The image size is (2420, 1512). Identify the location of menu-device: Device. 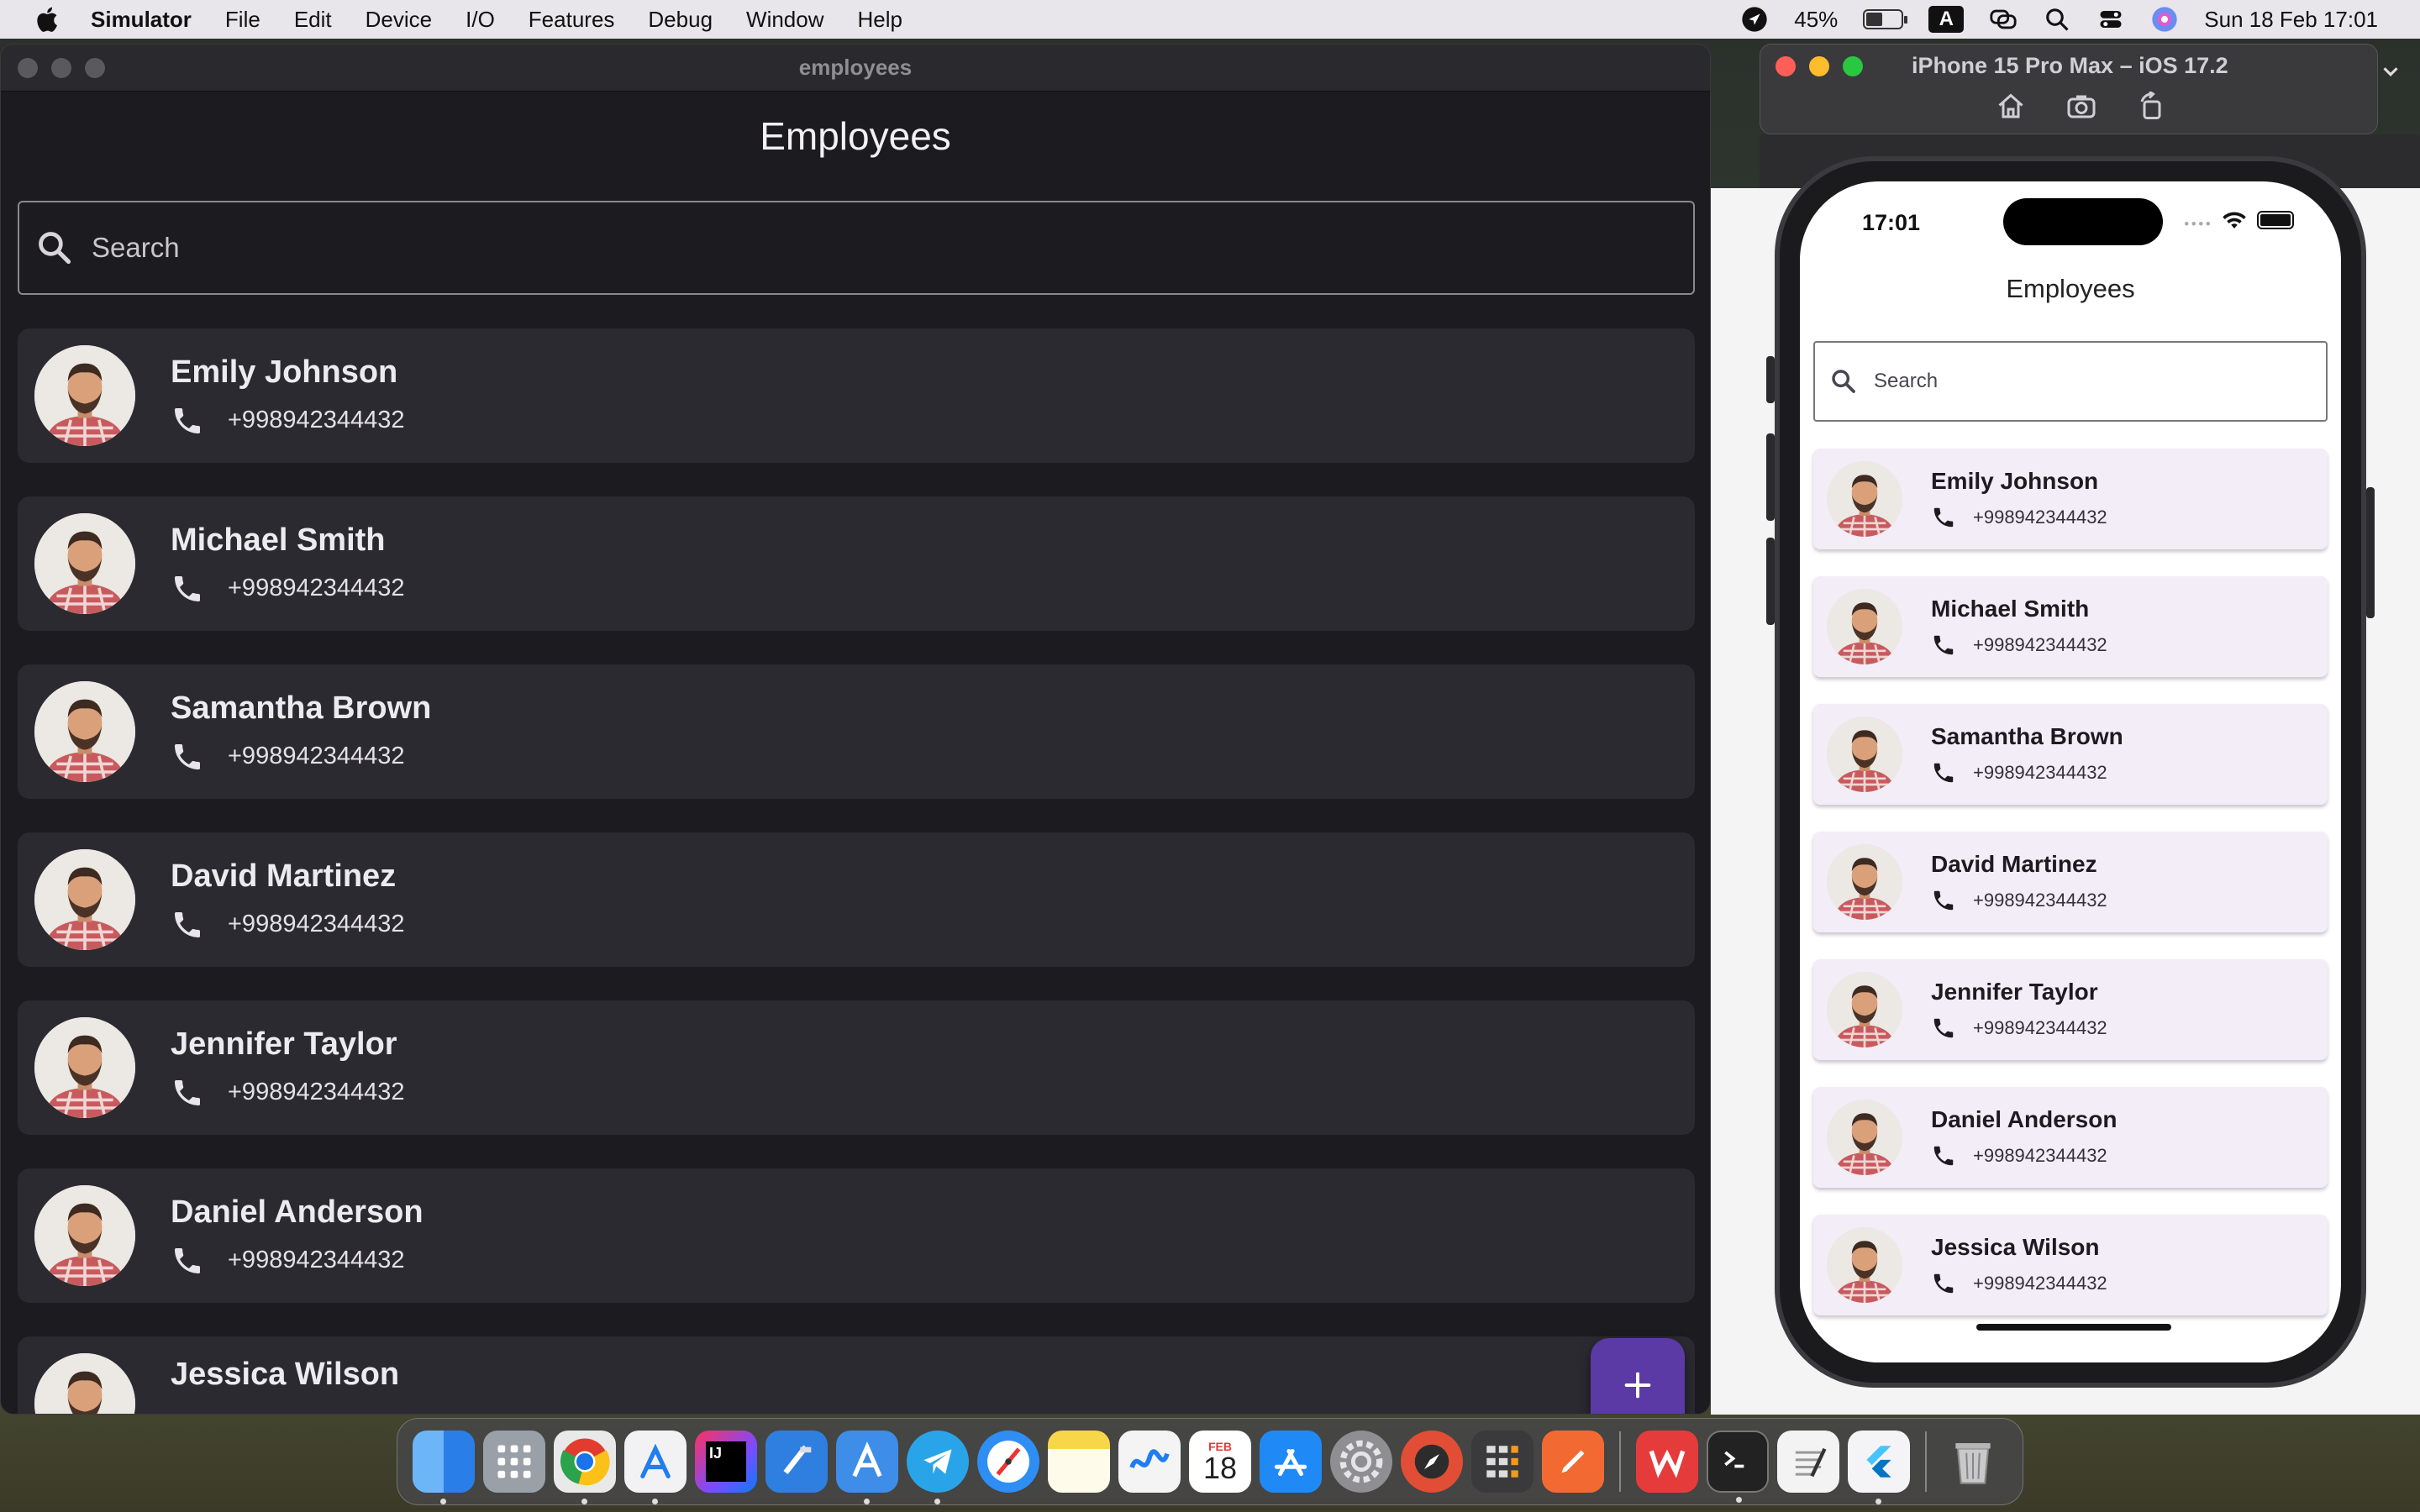
(399, 20).